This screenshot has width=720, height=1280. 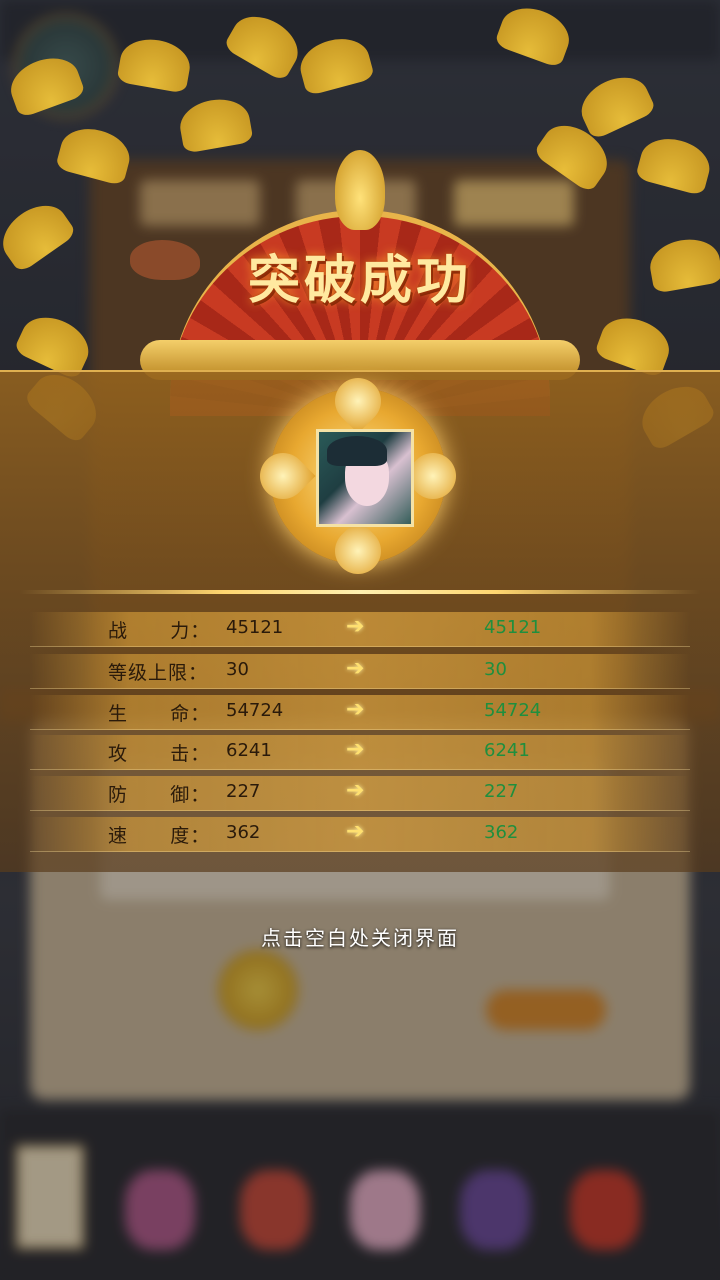 What do you see at coordinates (159, 836) in the screenshot?
I see `stat-label: 速 度：` at bounding box center [159, 836].